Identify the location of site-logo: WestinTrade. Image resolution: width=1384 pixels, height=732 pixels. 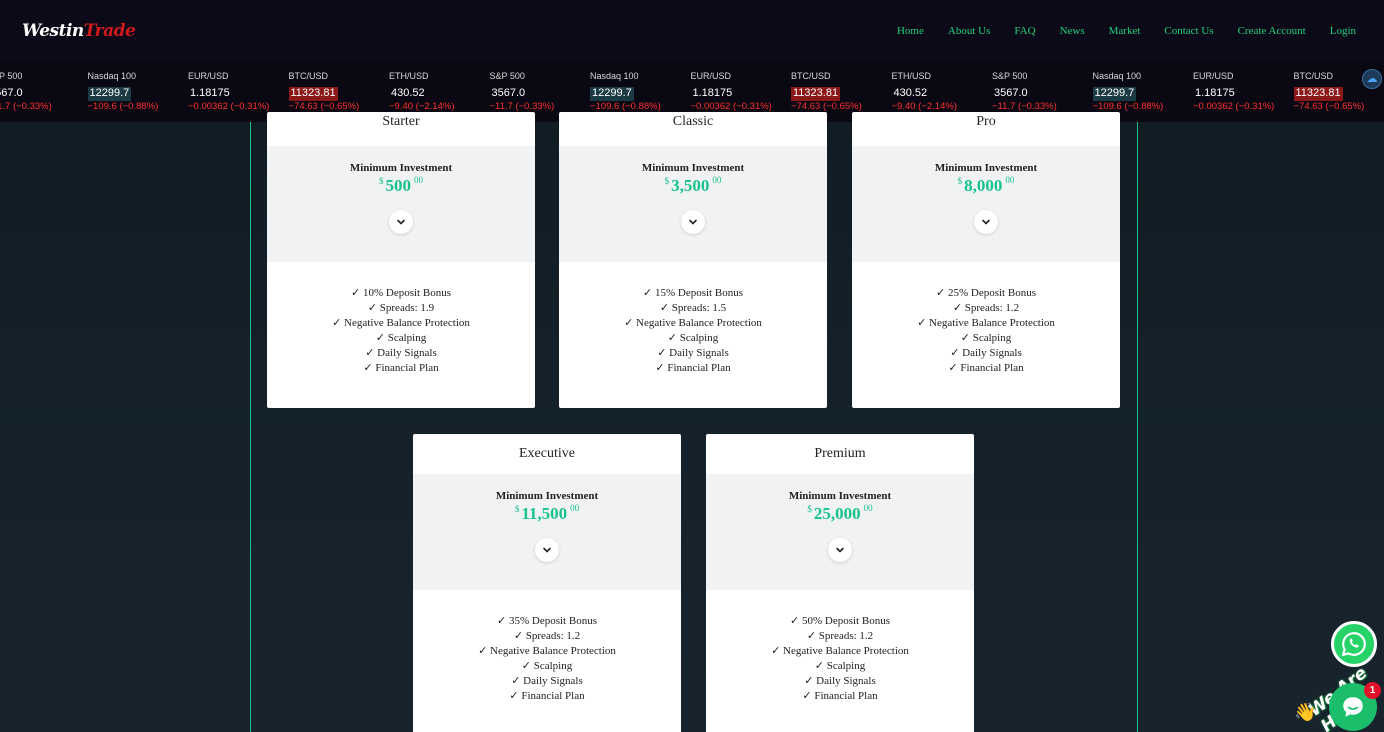
(79, 31).